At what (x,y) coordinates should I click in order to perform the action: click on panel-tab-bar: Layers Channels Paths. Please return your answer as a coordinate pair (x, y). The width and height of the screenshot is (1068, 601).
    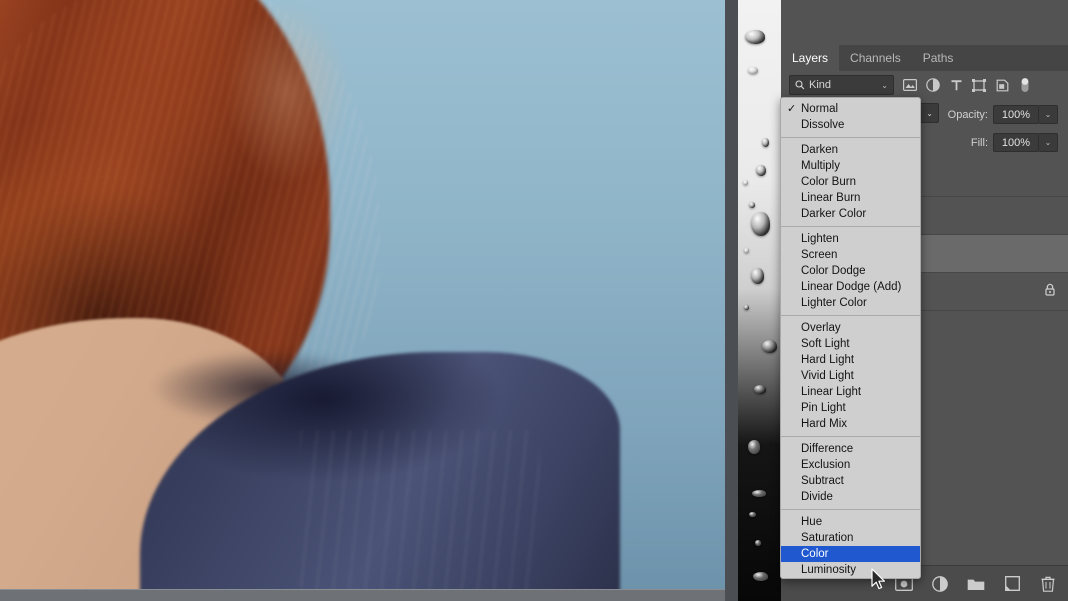
    Looking at the image, I should click on (924, 58).